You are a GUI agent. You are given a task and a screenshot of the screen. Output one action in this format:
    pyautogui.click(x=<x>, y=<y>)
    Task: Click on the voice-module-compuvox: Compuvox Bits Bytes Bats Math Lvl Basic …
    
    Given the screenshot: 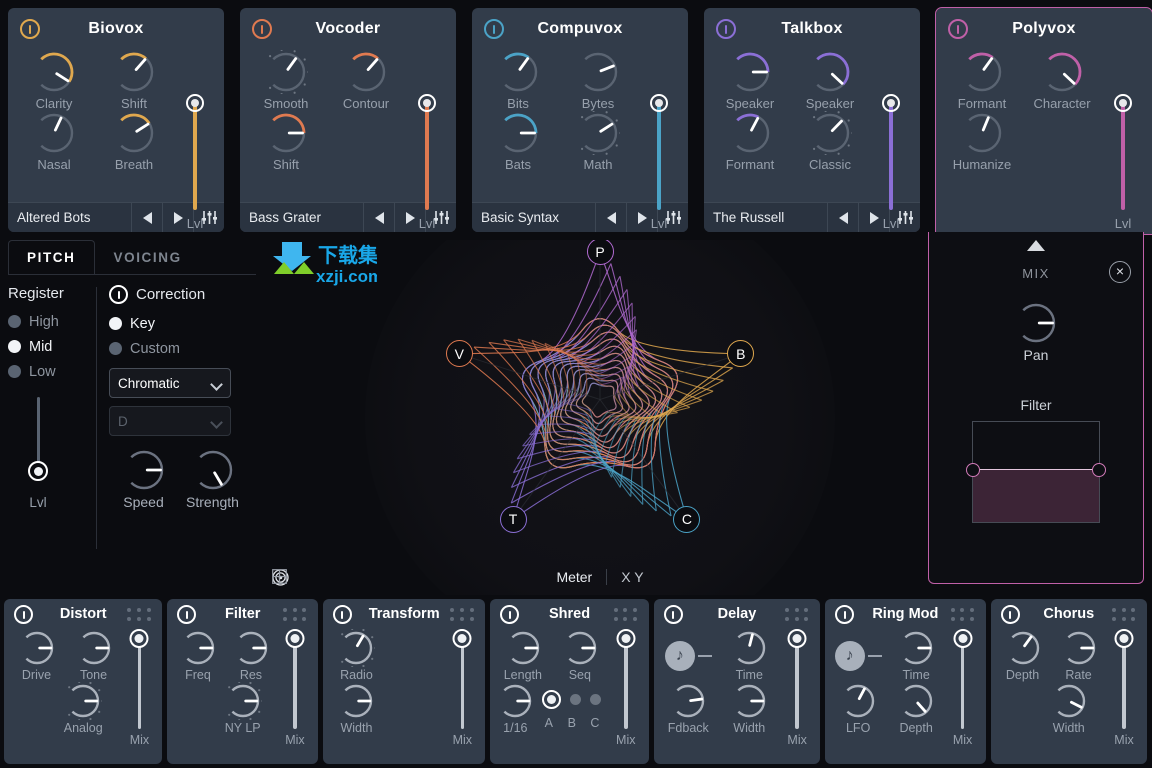 What is the action you would take?
    pyautogui.click(x=580, y=120)
    